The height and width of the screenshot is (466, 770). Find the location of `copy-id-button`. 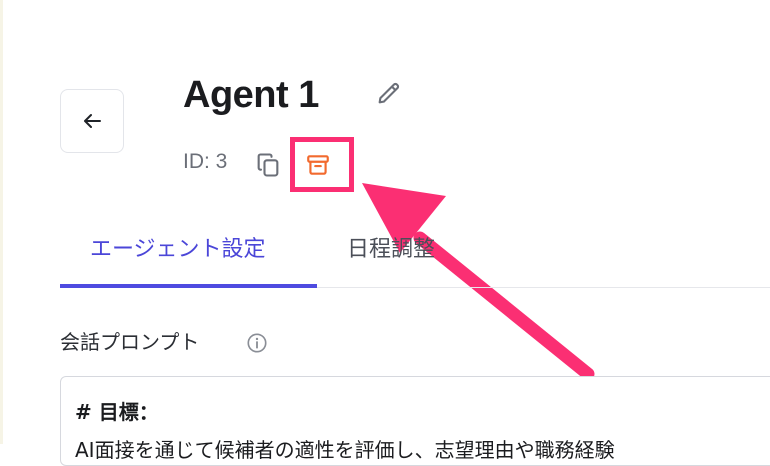

copy-id-button is located at coordinates (268, 165).